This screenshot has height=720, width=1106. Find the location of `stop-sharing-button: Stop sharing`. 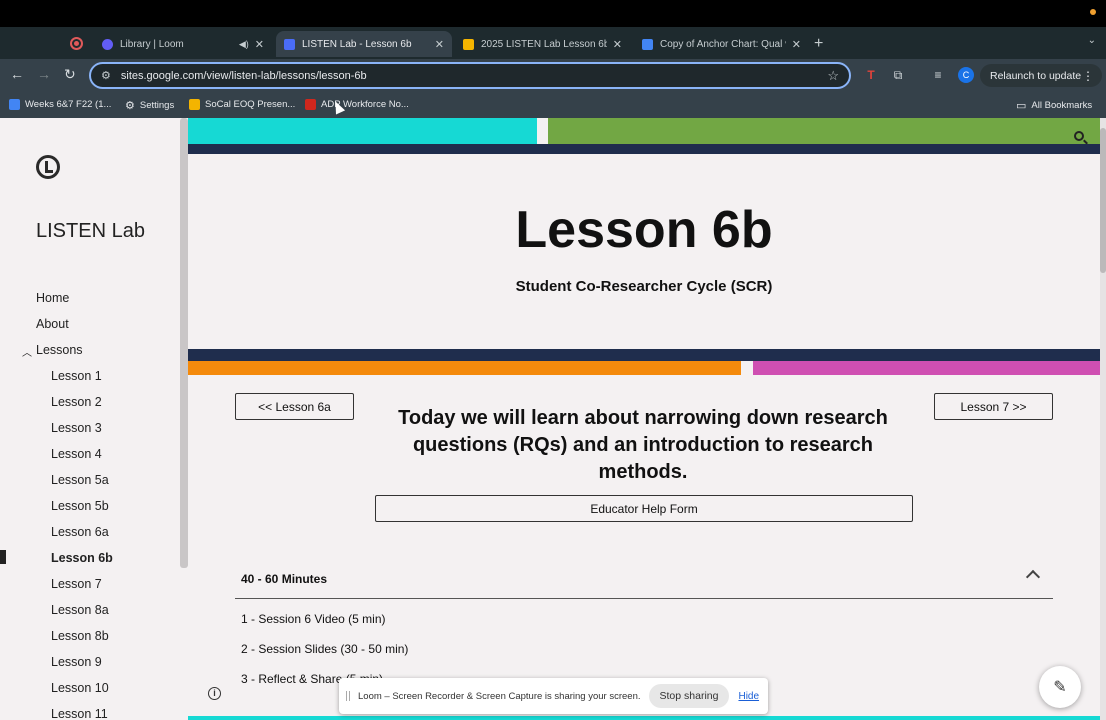

stop-sharing-button: Stop sharing is located at coordinates (689, 696).